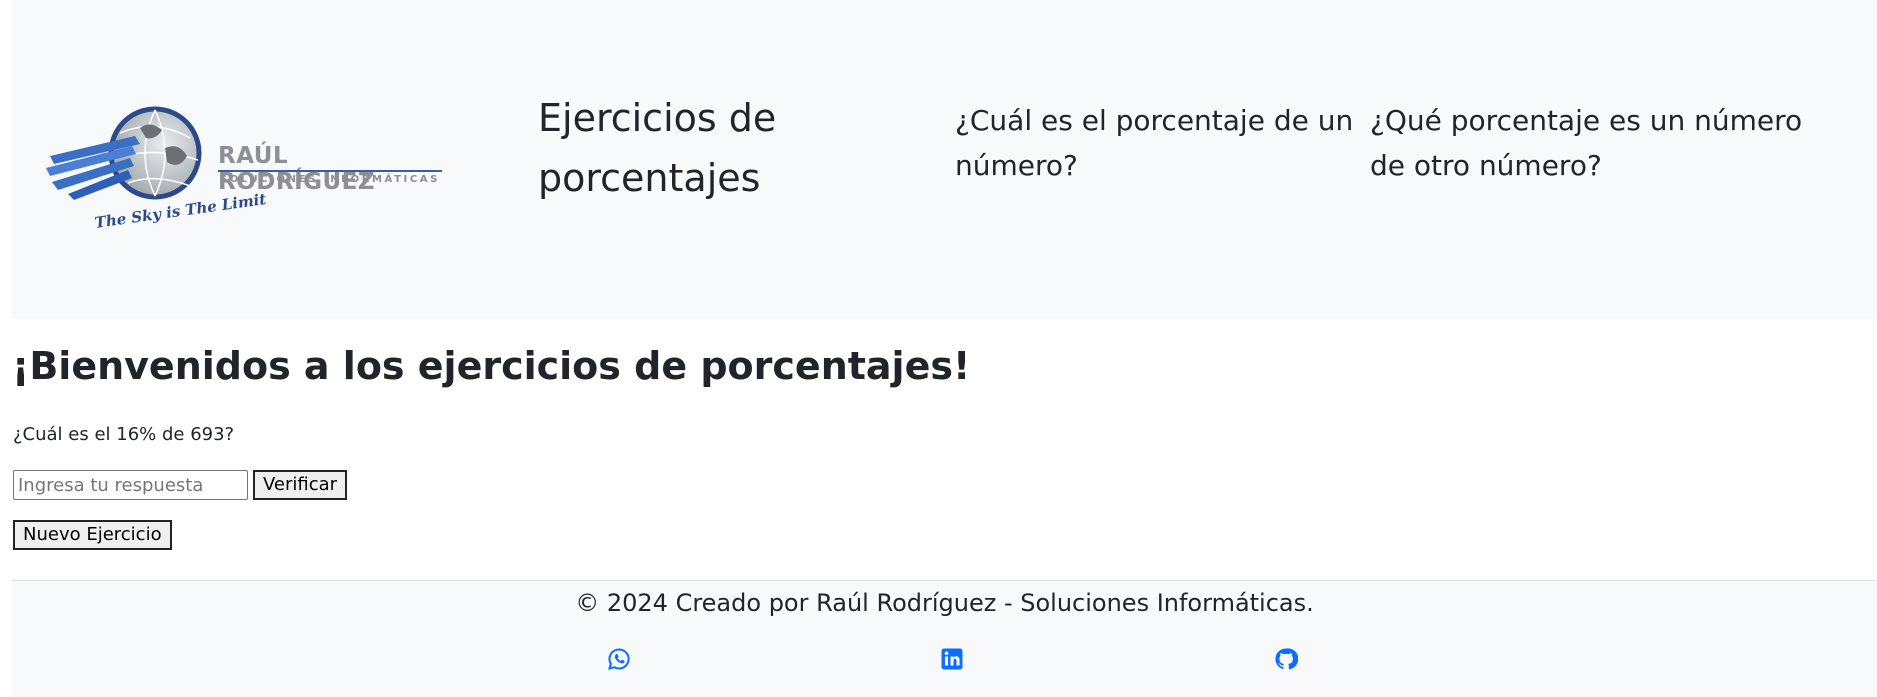 The image size is (1877, 697). Describe the element at coordinates (124, 153) in the screenshot. I see `logo-globe-wing-icon` at that location.